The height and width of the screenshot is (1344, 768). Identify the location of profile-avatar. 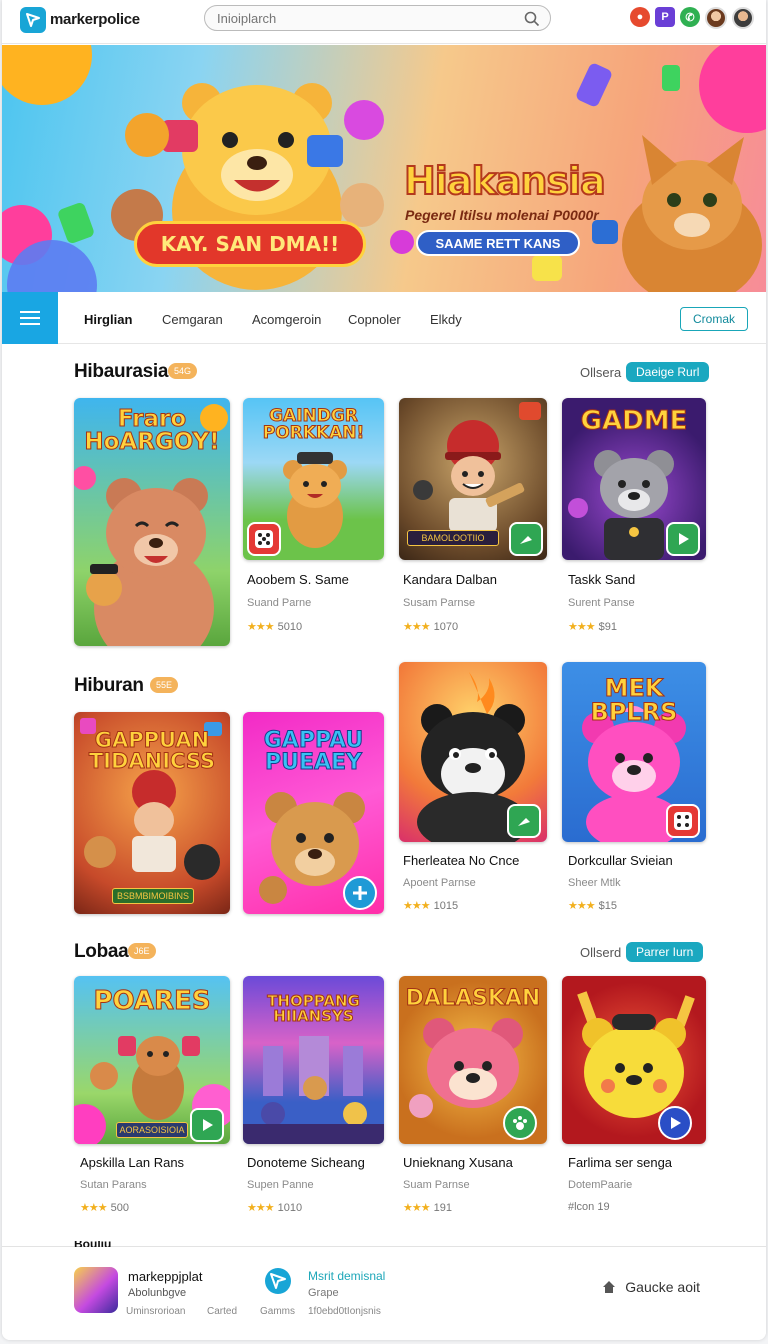
(743, 18).